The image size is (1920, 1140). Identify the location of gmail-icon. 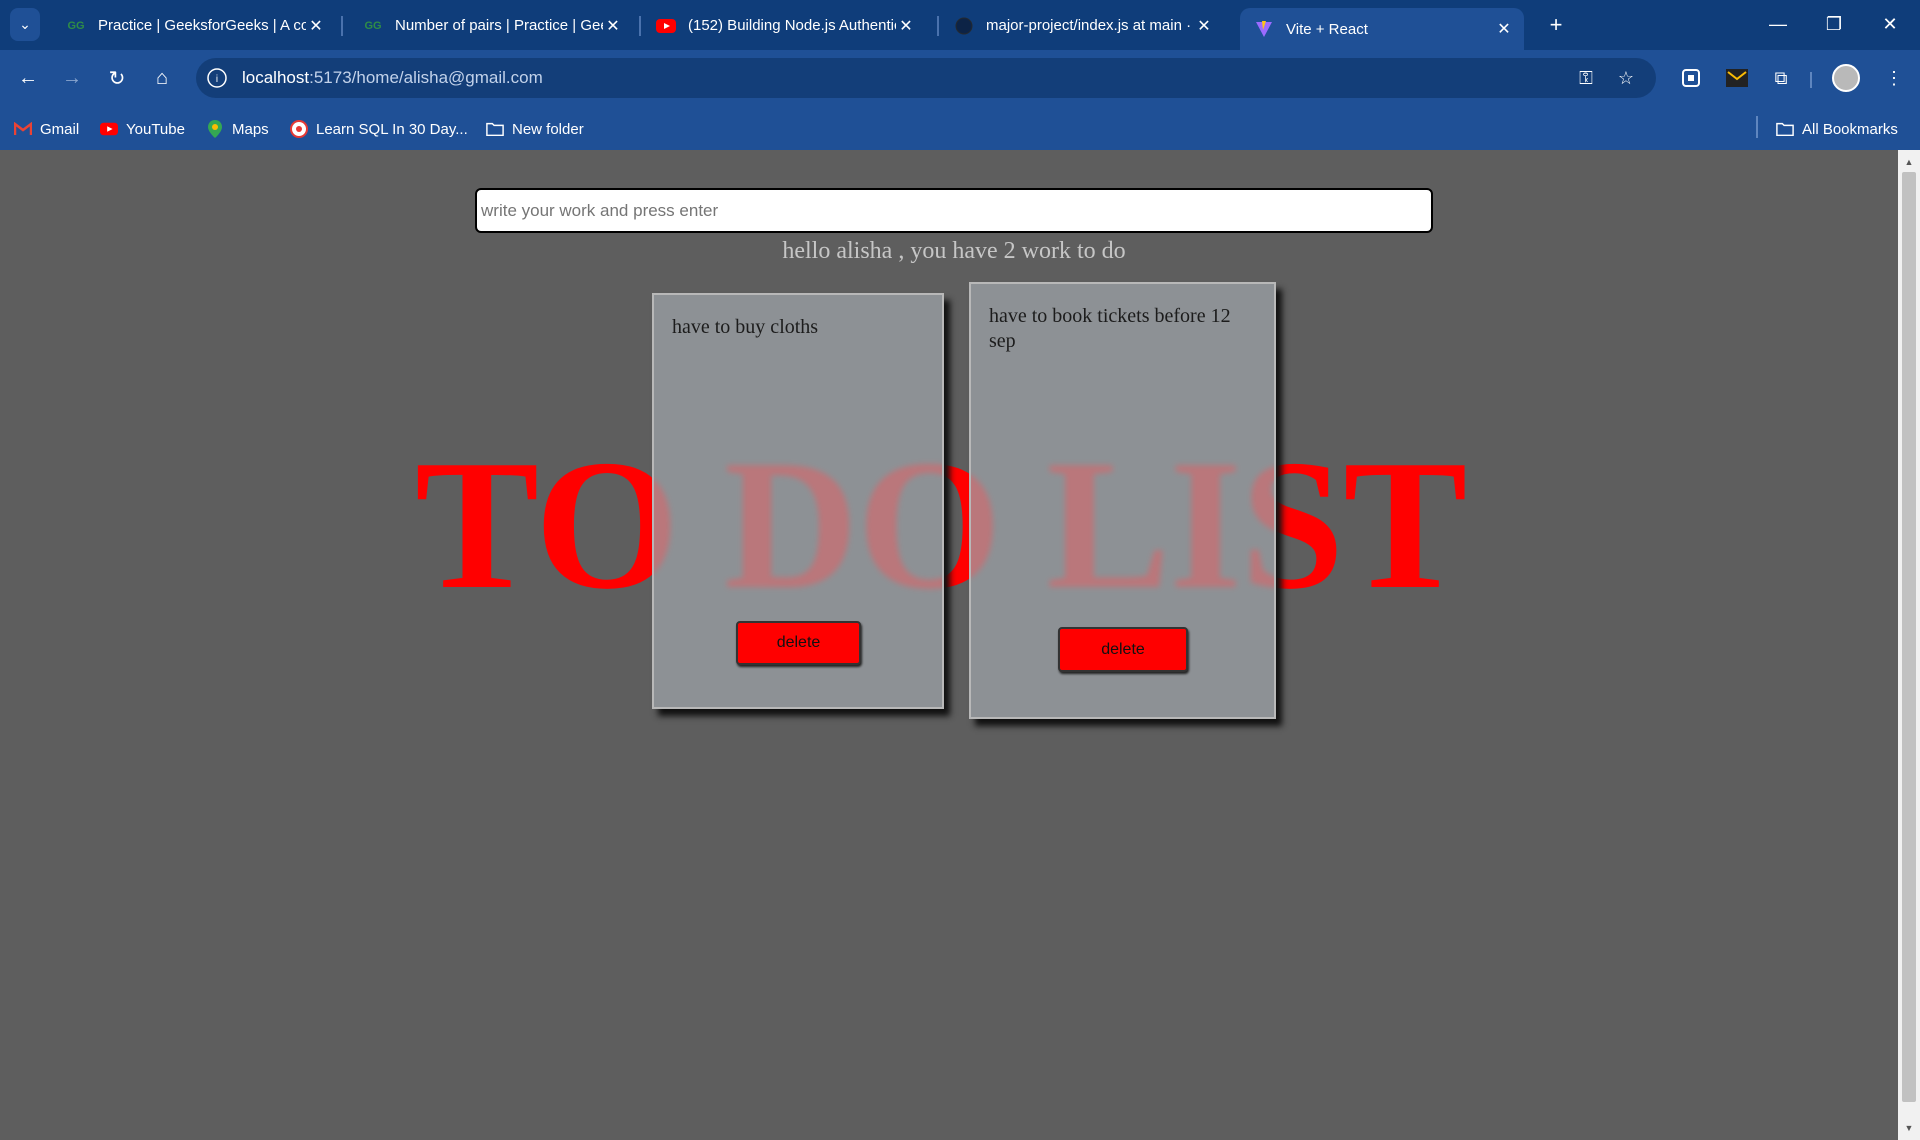
(23, 129).